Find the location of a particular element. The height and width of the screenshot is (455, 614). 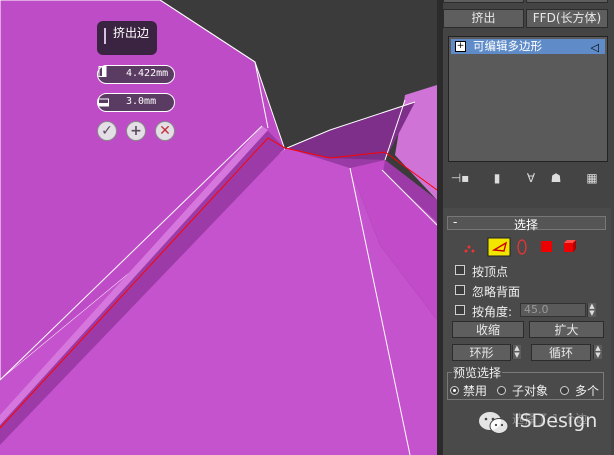

height-icon is located at coordinates (102, 71).